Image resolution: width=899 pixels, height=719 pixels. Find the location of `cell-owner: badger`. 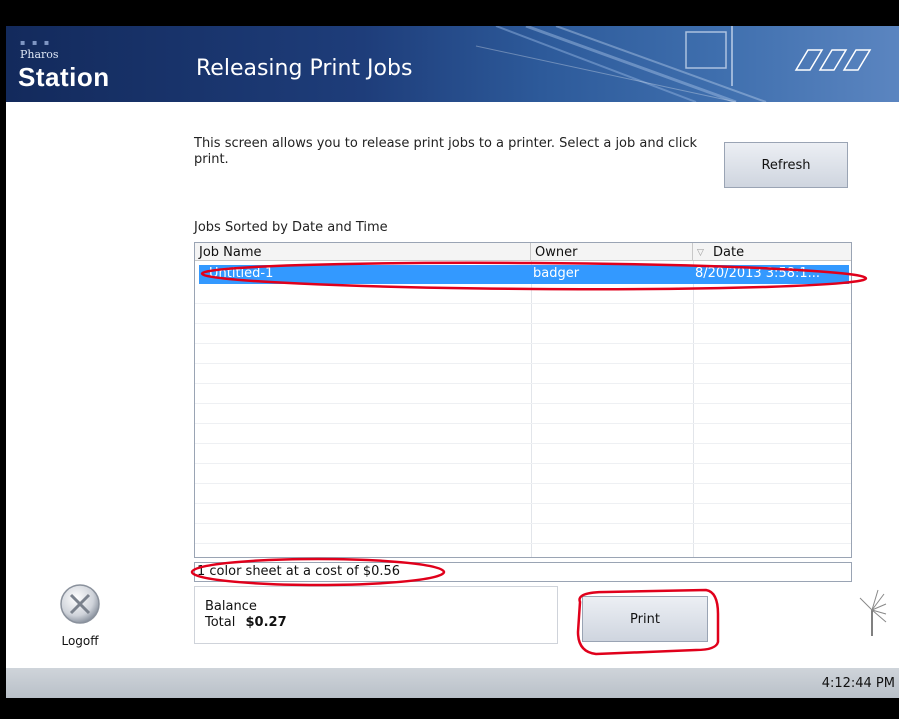

cell-owner: badger is located at coordinates (556, 273).